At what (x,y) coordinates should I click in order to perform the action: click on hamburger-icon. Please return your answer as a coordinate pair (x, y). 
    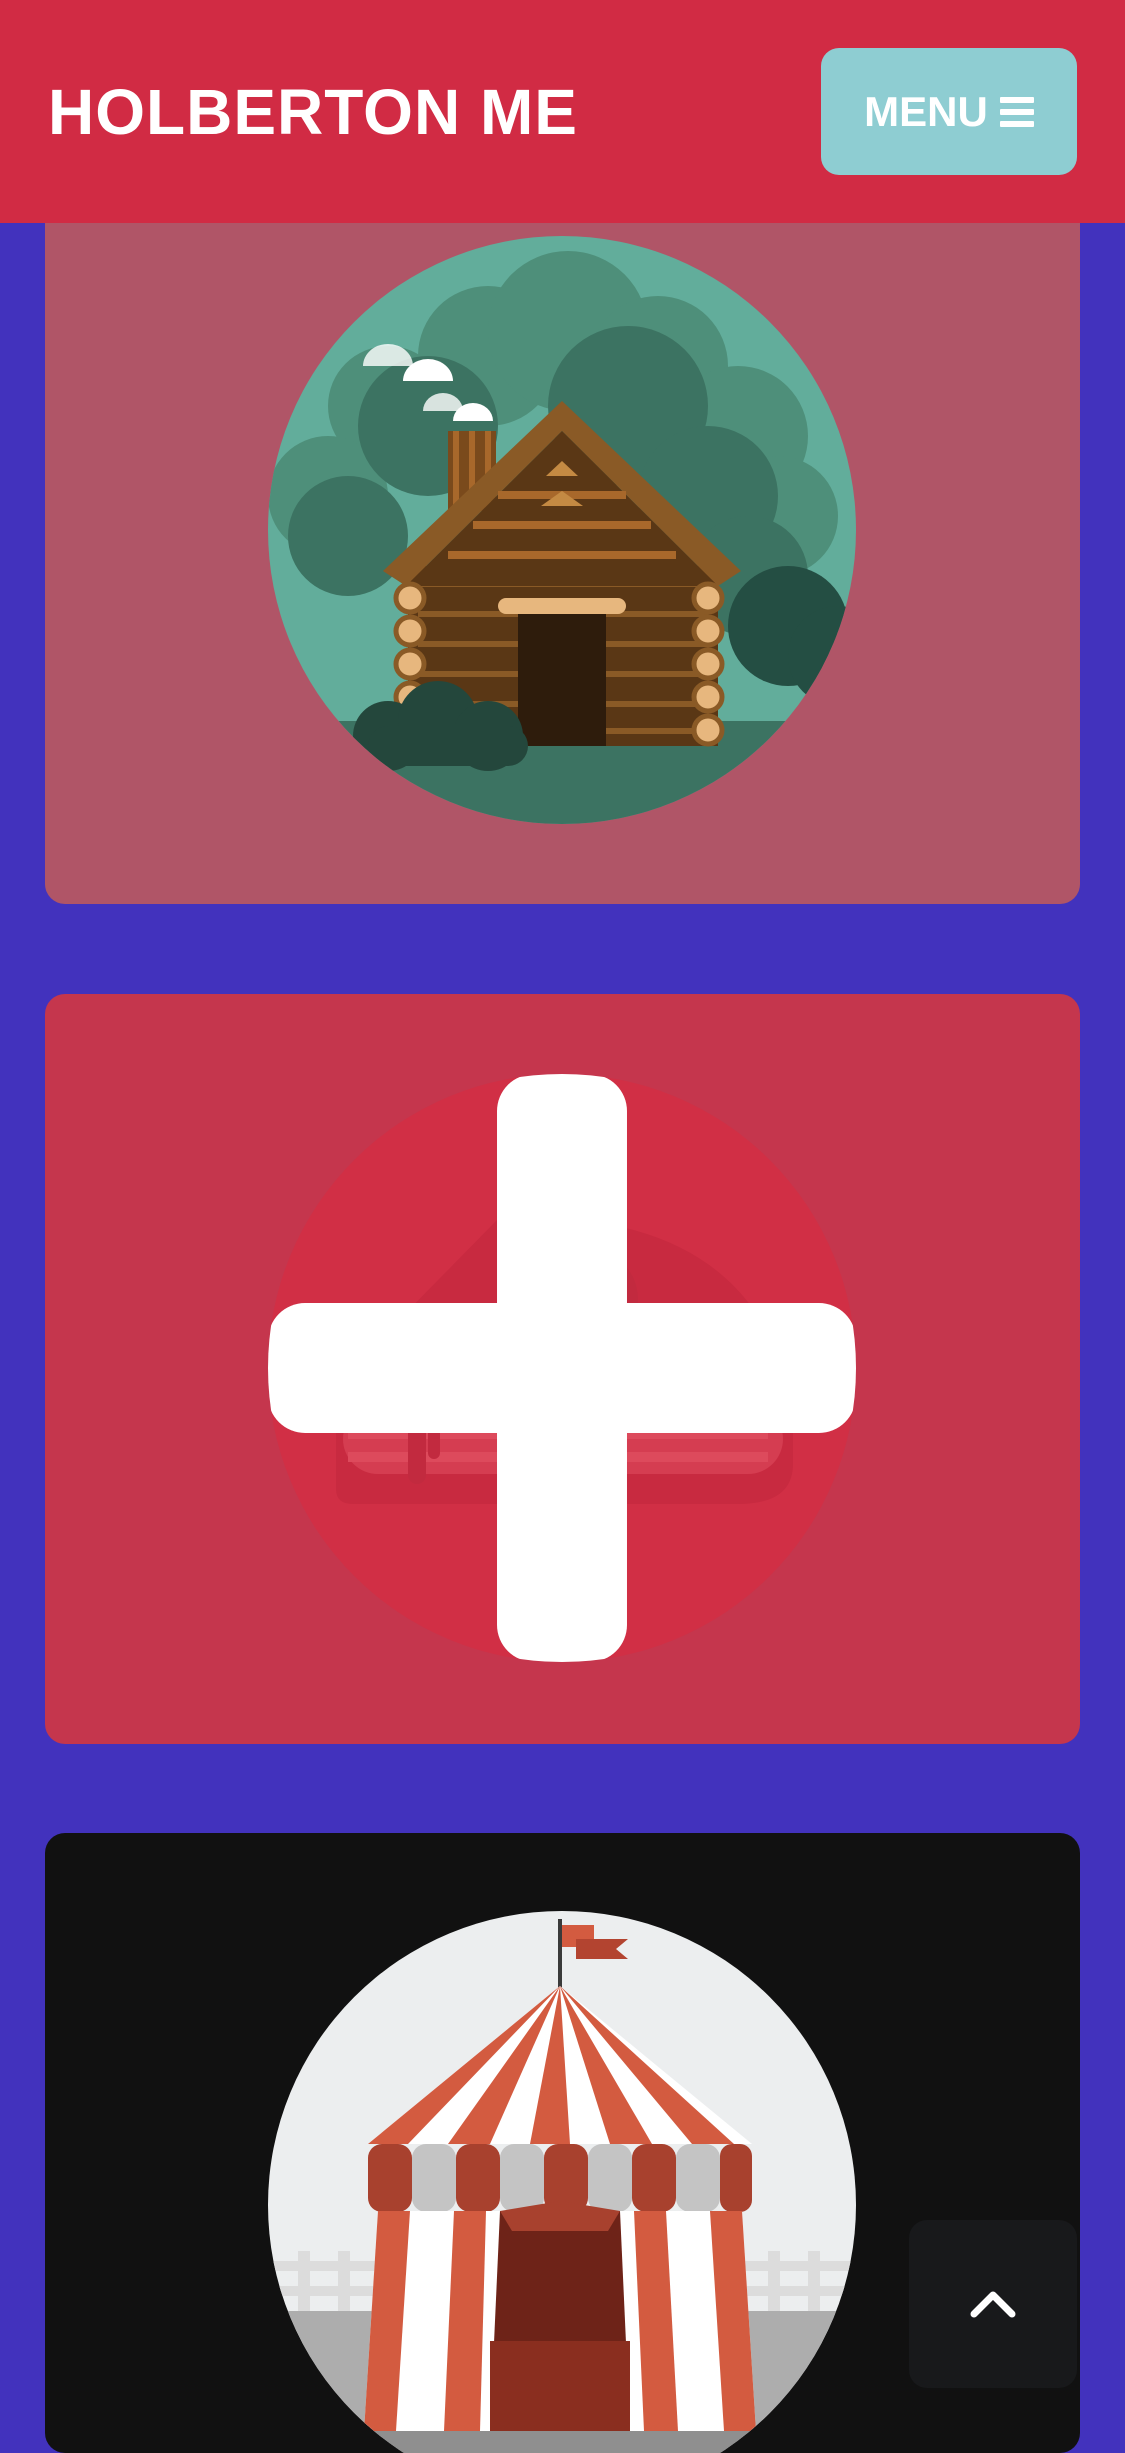
    Looking at the image, I should click on (1016, 111).